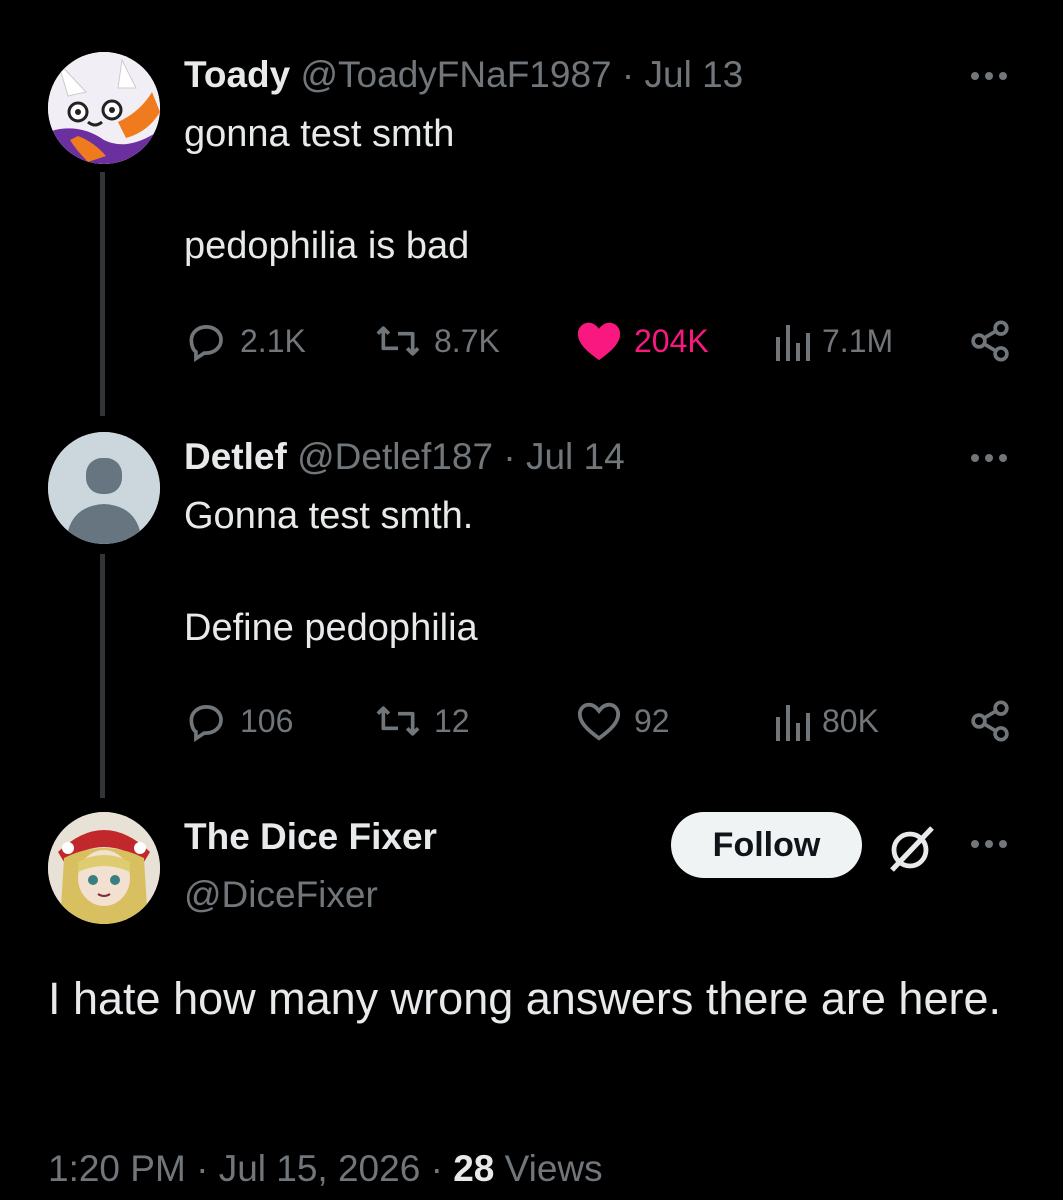 The height and width of the screenshot is (1200, 1063). What do you see at coordinates (694, 74) in the screenshot?
I see `tweet-date: Jul 13` at bounding box center [694, 74].